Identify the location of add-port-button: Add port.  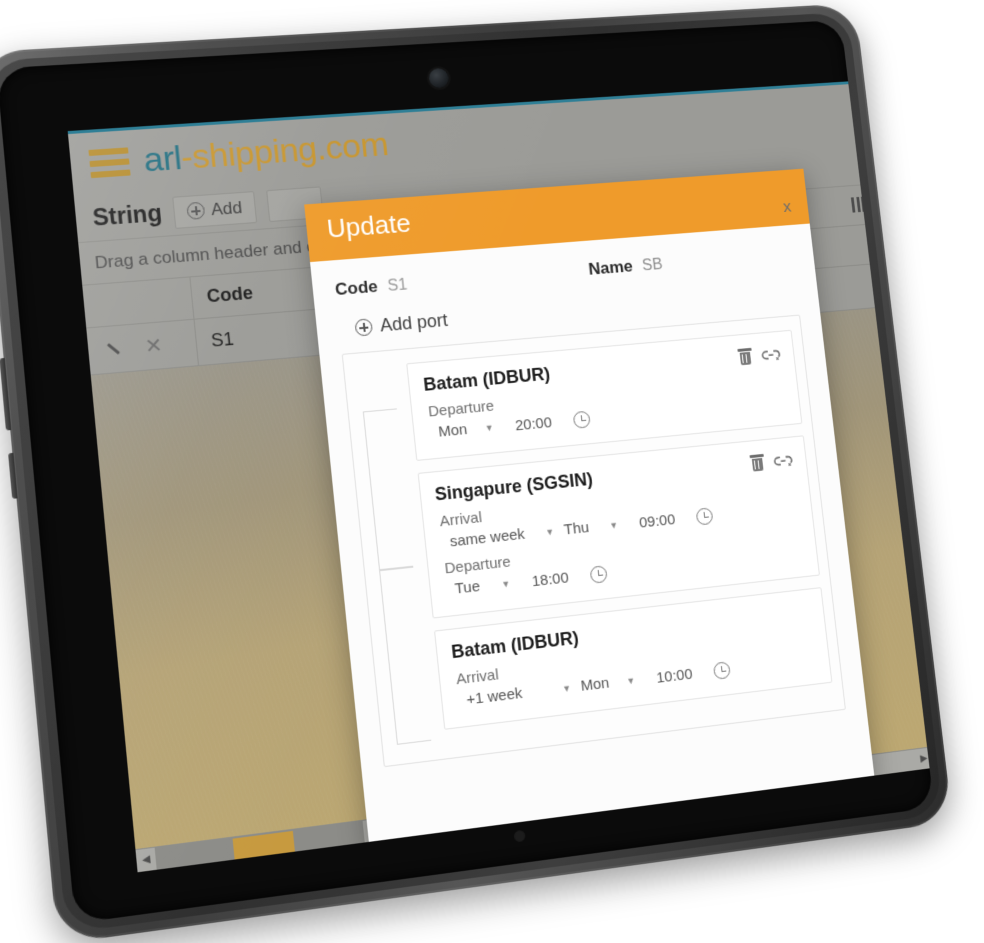
(401, 324).